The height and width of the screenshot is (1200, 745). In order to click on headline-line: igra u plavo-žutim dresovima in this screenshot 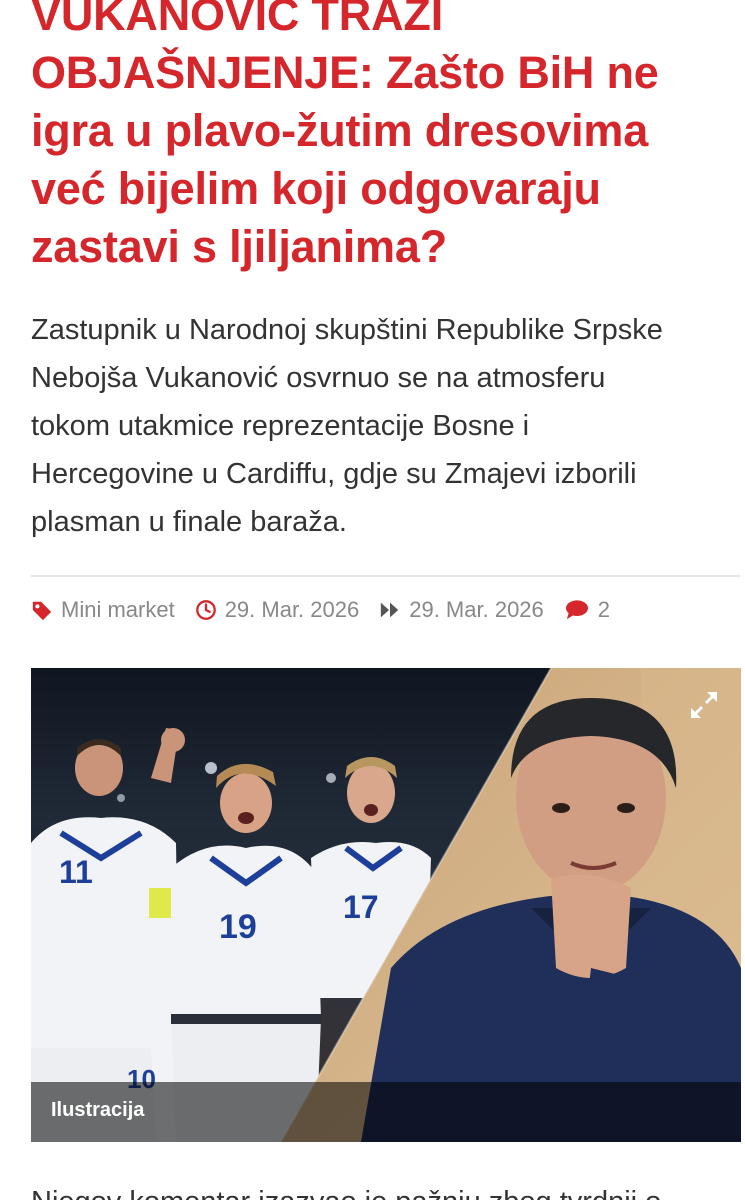, I will do `click(340, 130)`.